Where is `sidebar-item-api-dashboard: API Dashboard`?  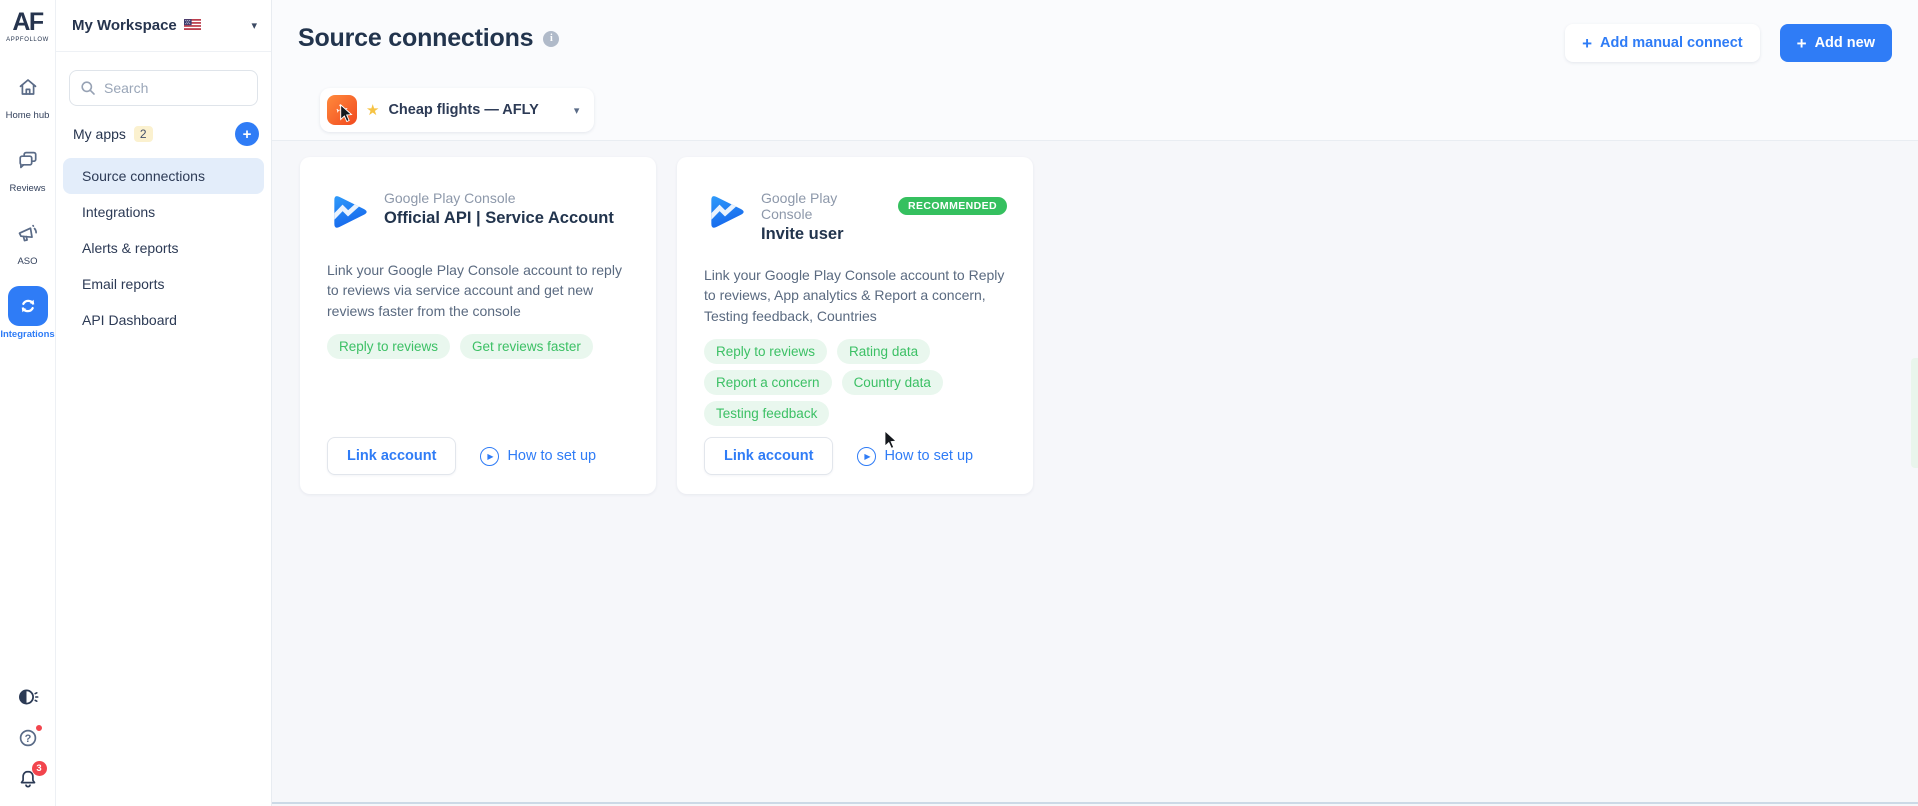
sidebar-item-api-dashboard: API Dashboard is located at coordinates (163, 320).